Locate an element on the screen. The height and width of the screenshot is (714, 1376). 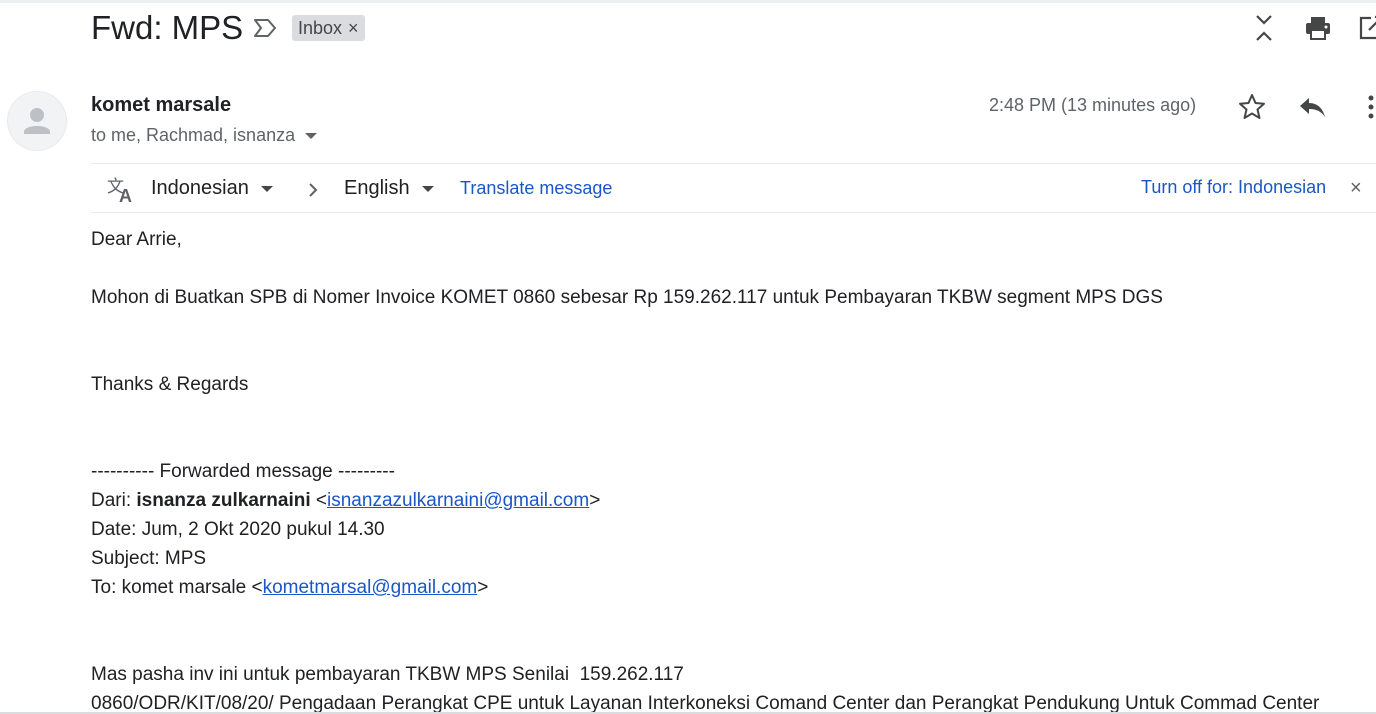
source-language-select: Indonesian is located at coordinates (212, 188).